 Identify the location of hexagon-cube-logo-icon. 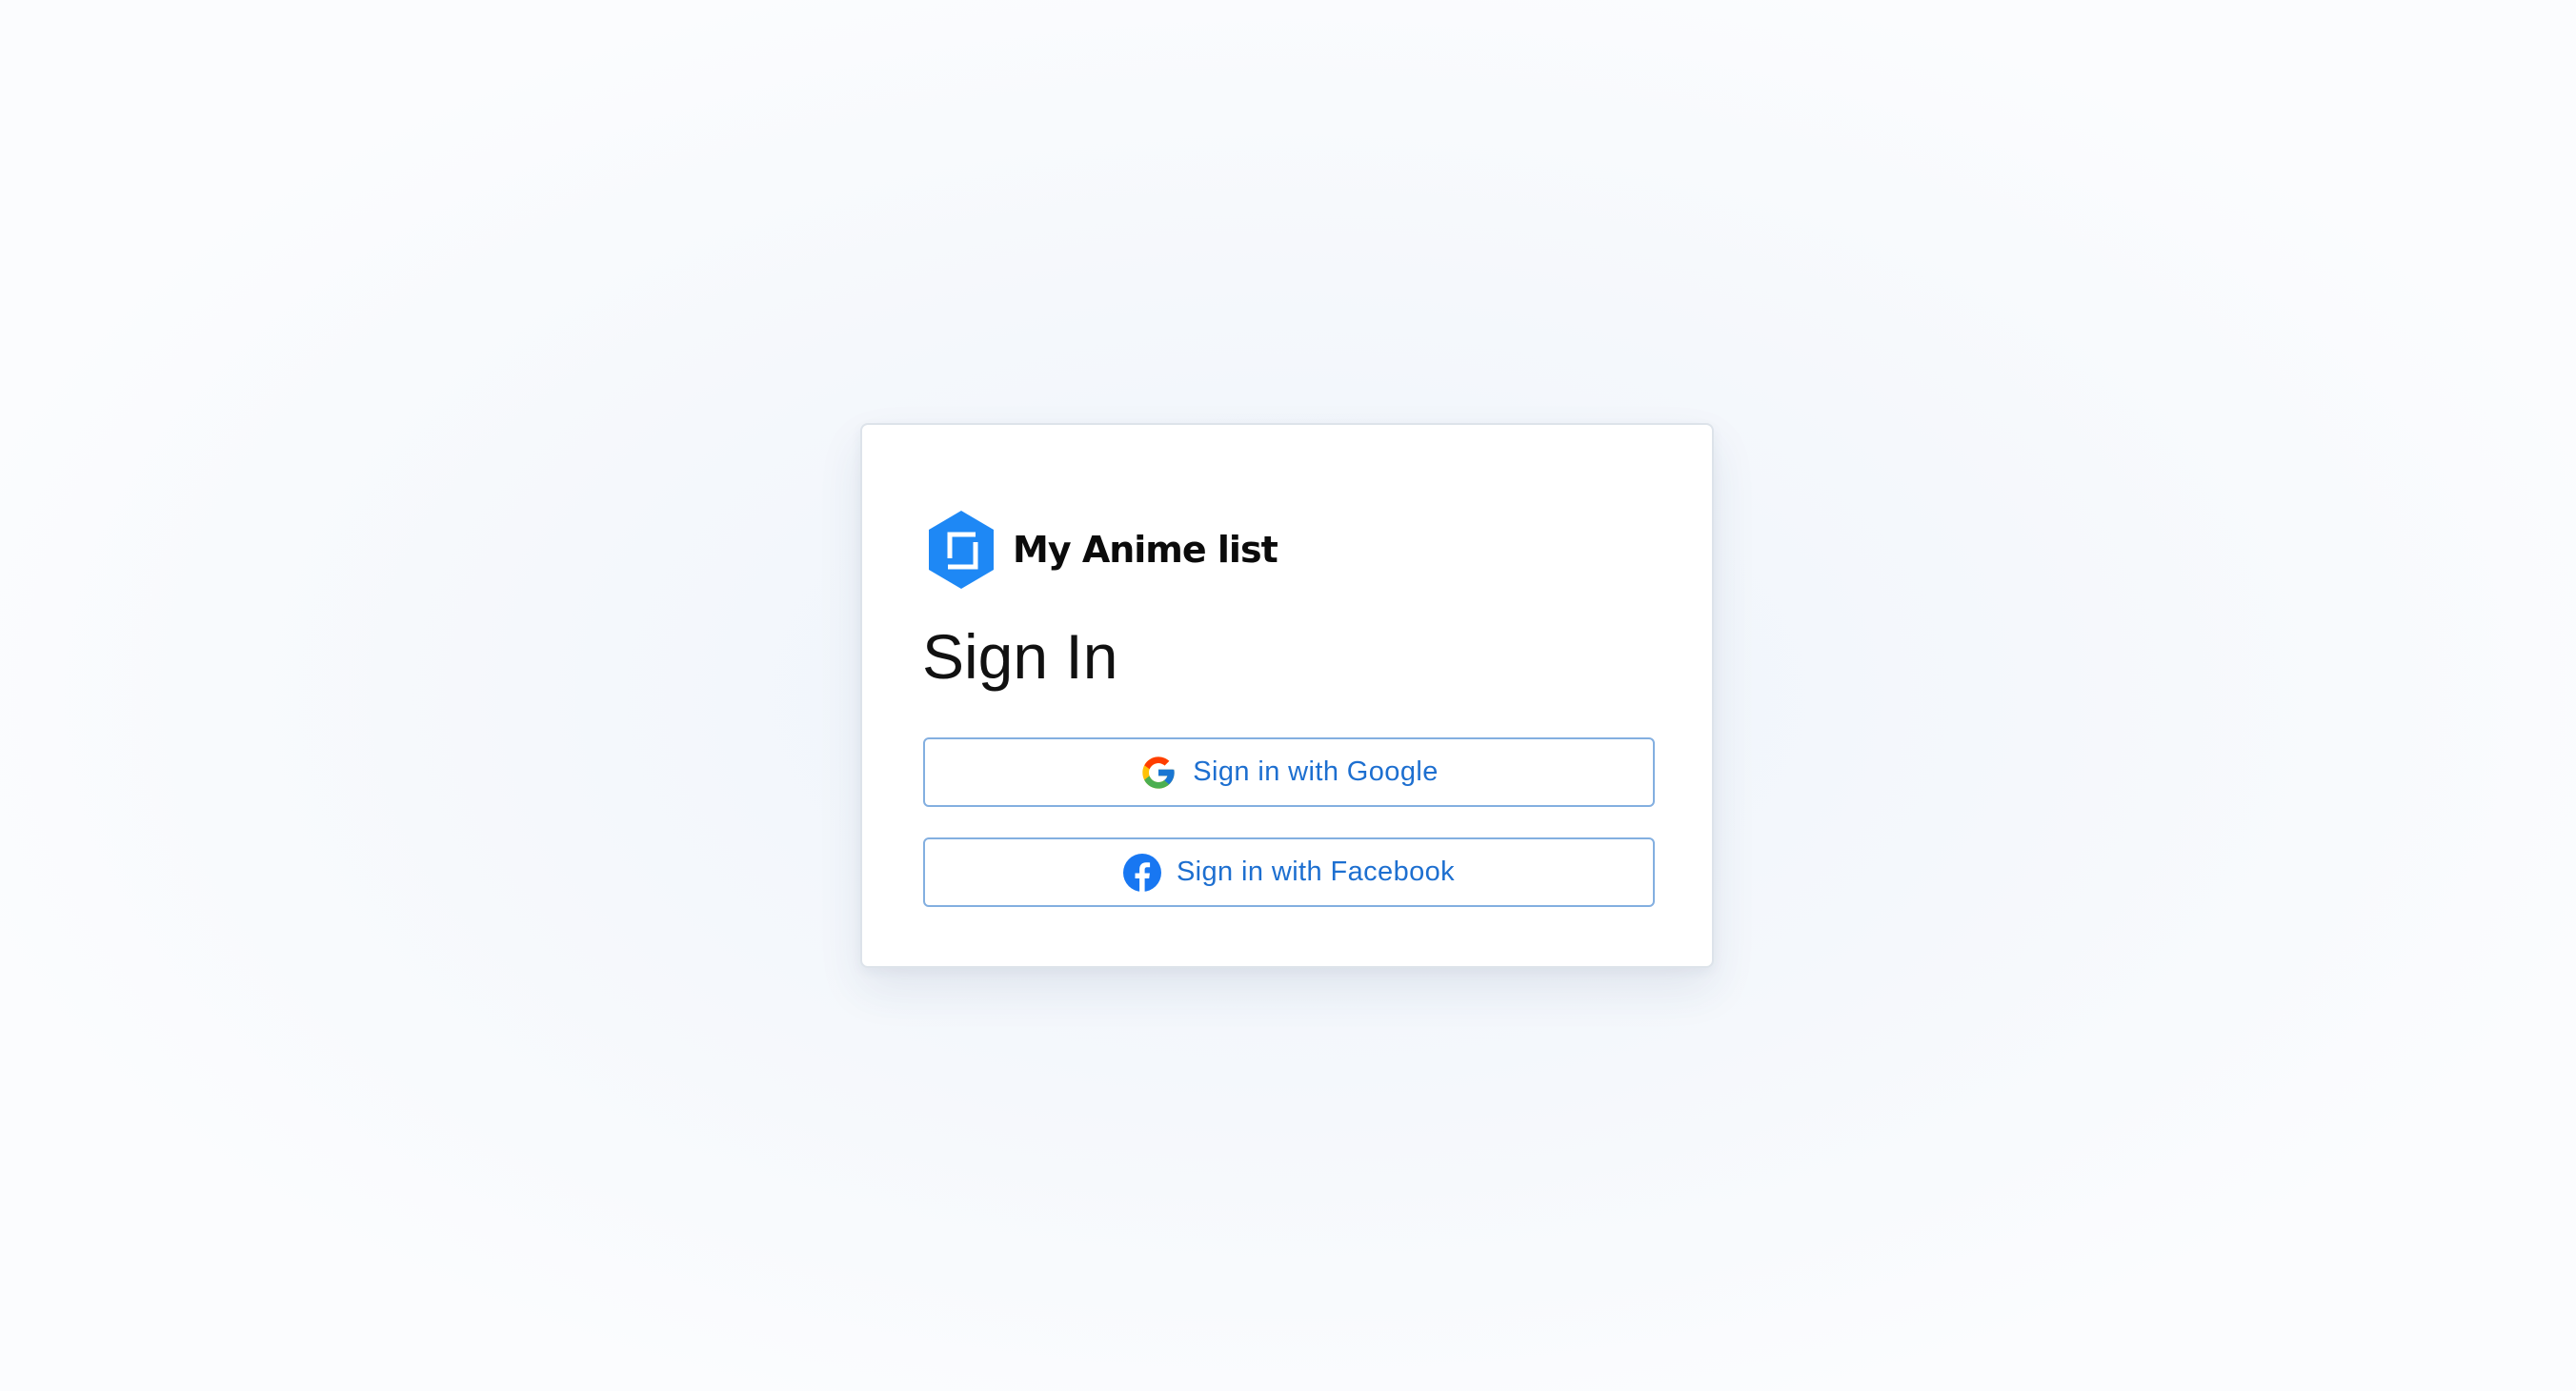
(962, 550).